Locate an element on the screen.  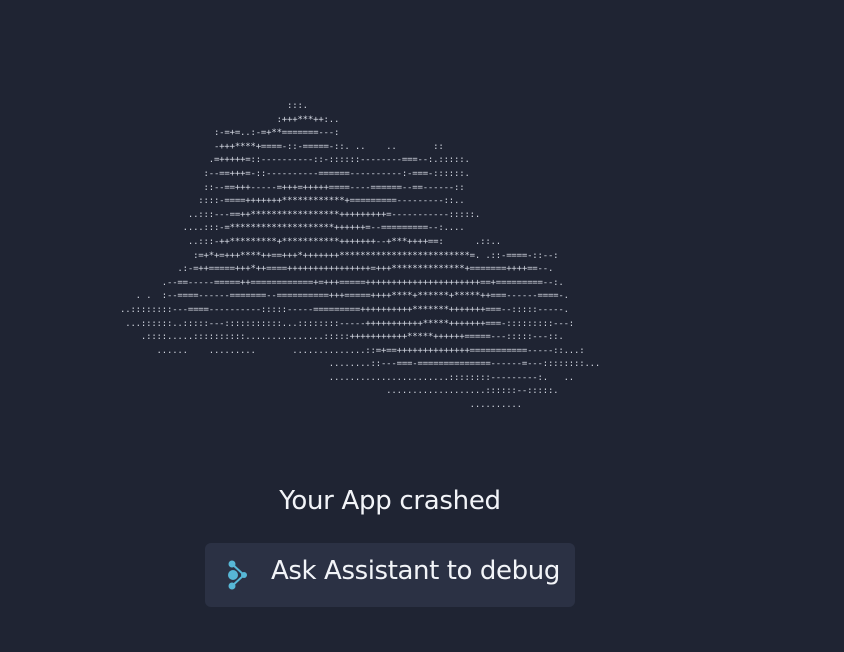
assistant-icon is located at coordinates (237, 575).